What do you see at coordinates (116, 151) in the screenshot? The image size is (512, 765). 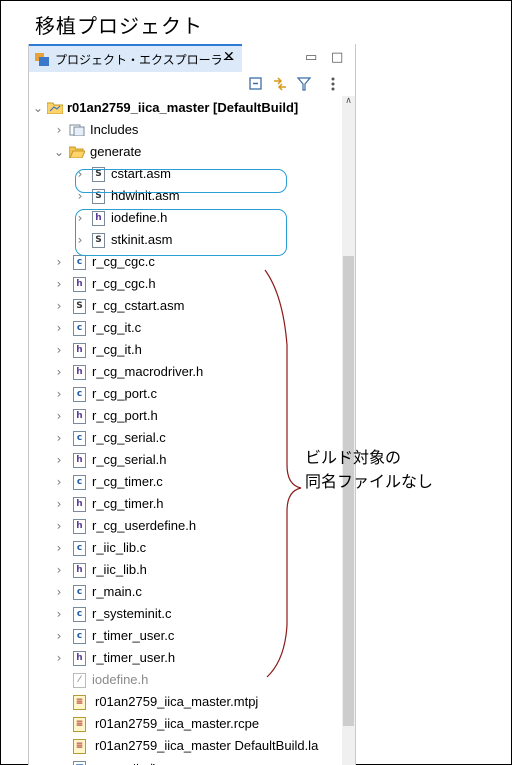 I see `generate-label: generate` at bounding box center [116, 151].